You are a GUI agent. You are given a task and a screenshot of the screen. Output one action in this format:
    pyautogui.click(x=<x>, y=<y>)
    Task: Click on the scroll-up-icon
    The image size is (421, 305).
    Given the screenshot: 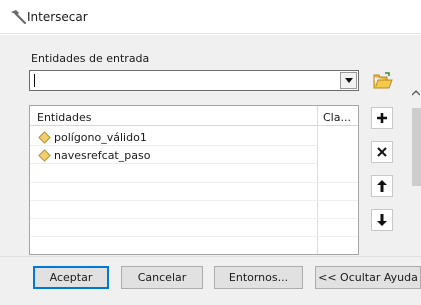 What is the action you would take?
    pyautogui.click(x=416, y=93)
    